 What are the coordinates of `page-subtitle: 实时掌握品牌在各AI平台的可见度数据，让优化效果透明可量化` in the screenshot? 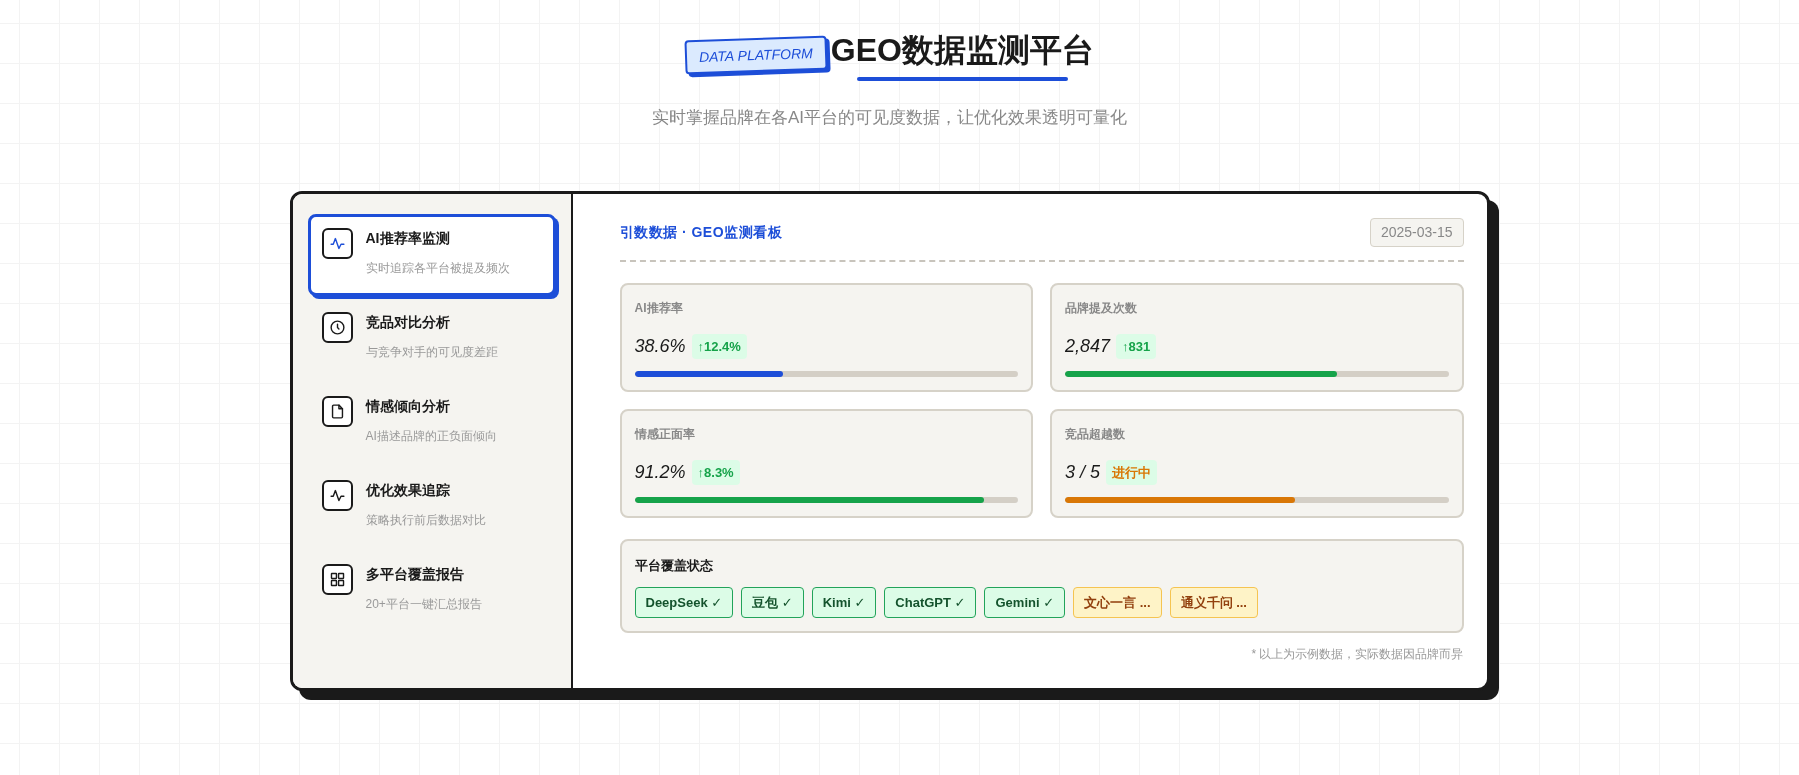 It's located at (889, 118).